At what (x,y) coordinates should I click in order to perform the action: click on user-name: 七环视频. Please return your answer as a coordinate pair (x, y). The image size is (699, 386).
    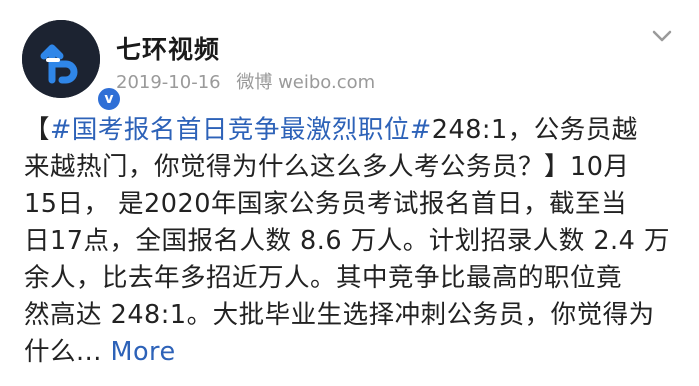
    Looking at the image, I should click on (168, 48).